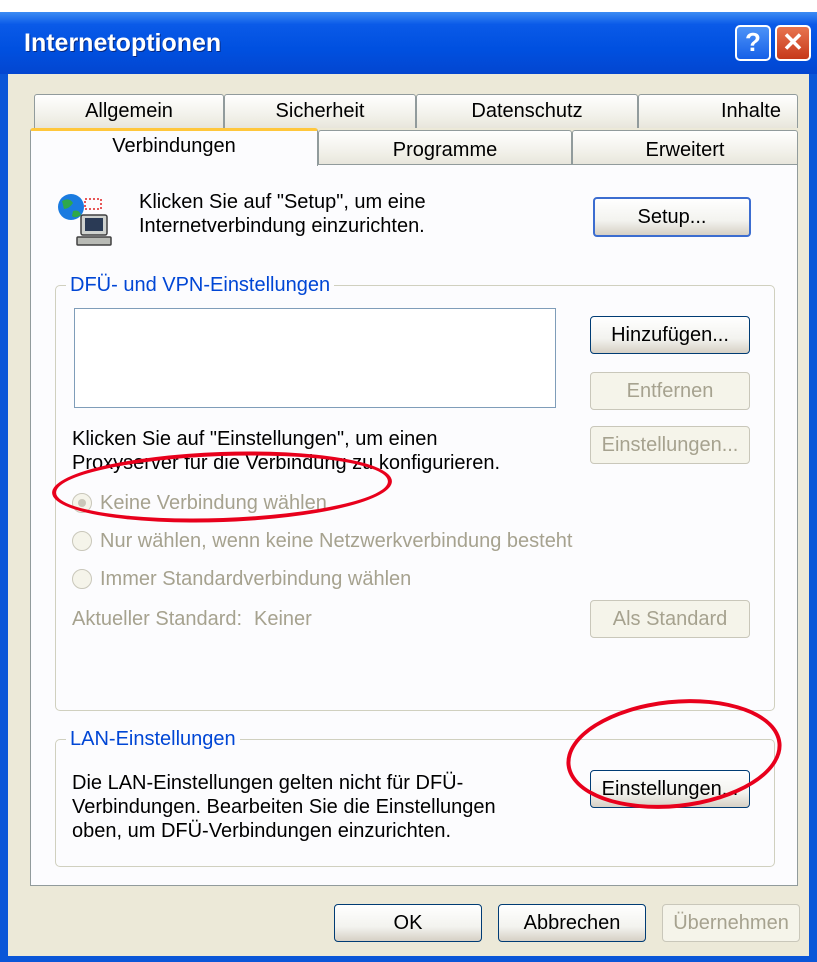 The height and width of the screenshot is (962, 817). Describe the element at coordinates (174, 147) in the screenshot. I see `tab-verbindungen: Verbindungen` at that location.